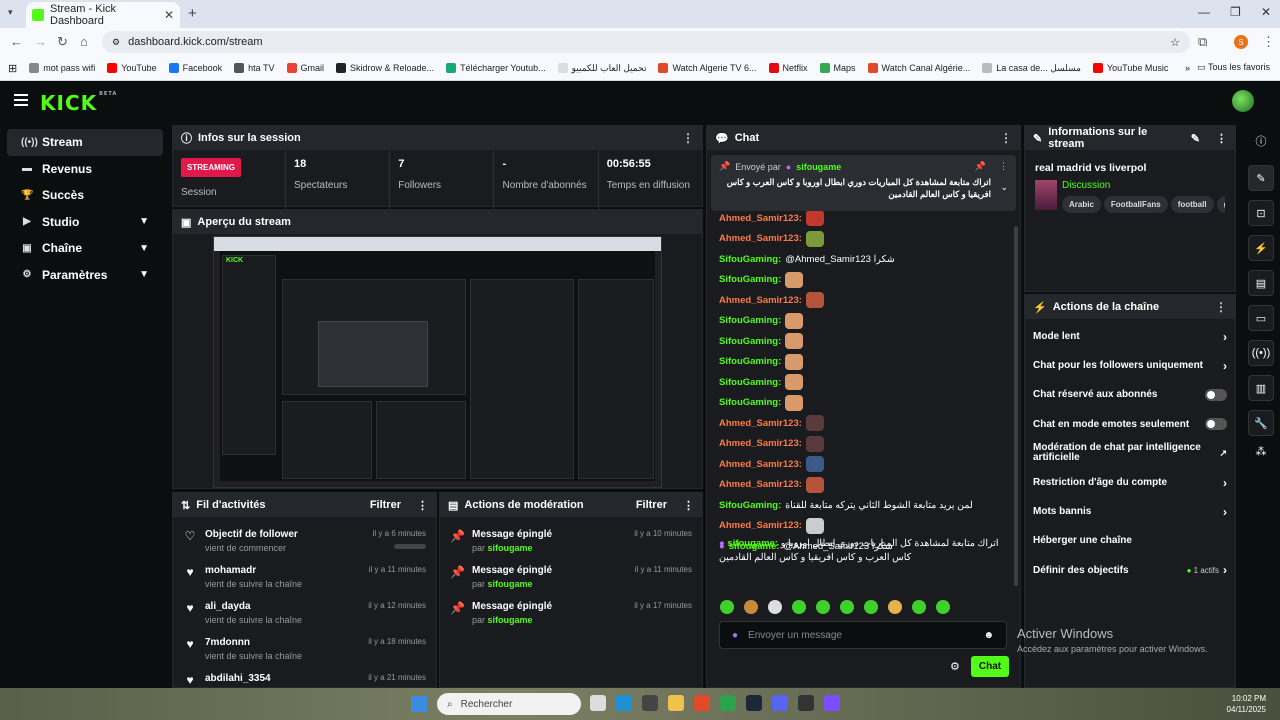  Describe the element at coordinates (85, 275) in the screenshot. I see `sidebar-item-parametres: ⚙ Paramètres ▼` at that location.